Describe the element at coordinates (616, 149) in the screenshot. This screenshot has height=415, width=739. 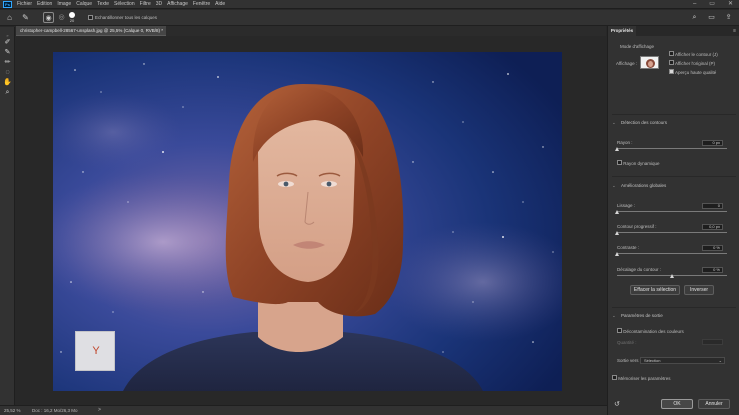
I see `radius-slider-thumb` at that location.